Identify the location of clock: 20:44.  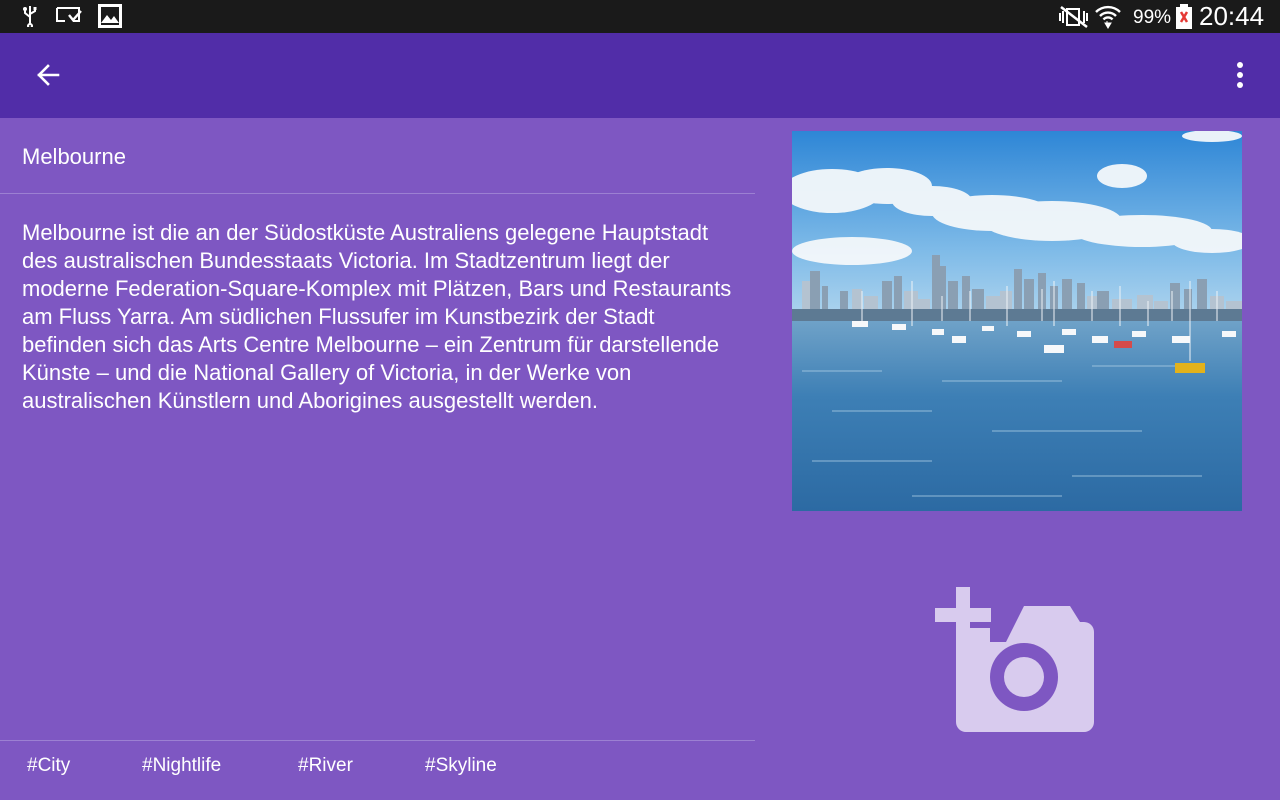
(1232, 16).